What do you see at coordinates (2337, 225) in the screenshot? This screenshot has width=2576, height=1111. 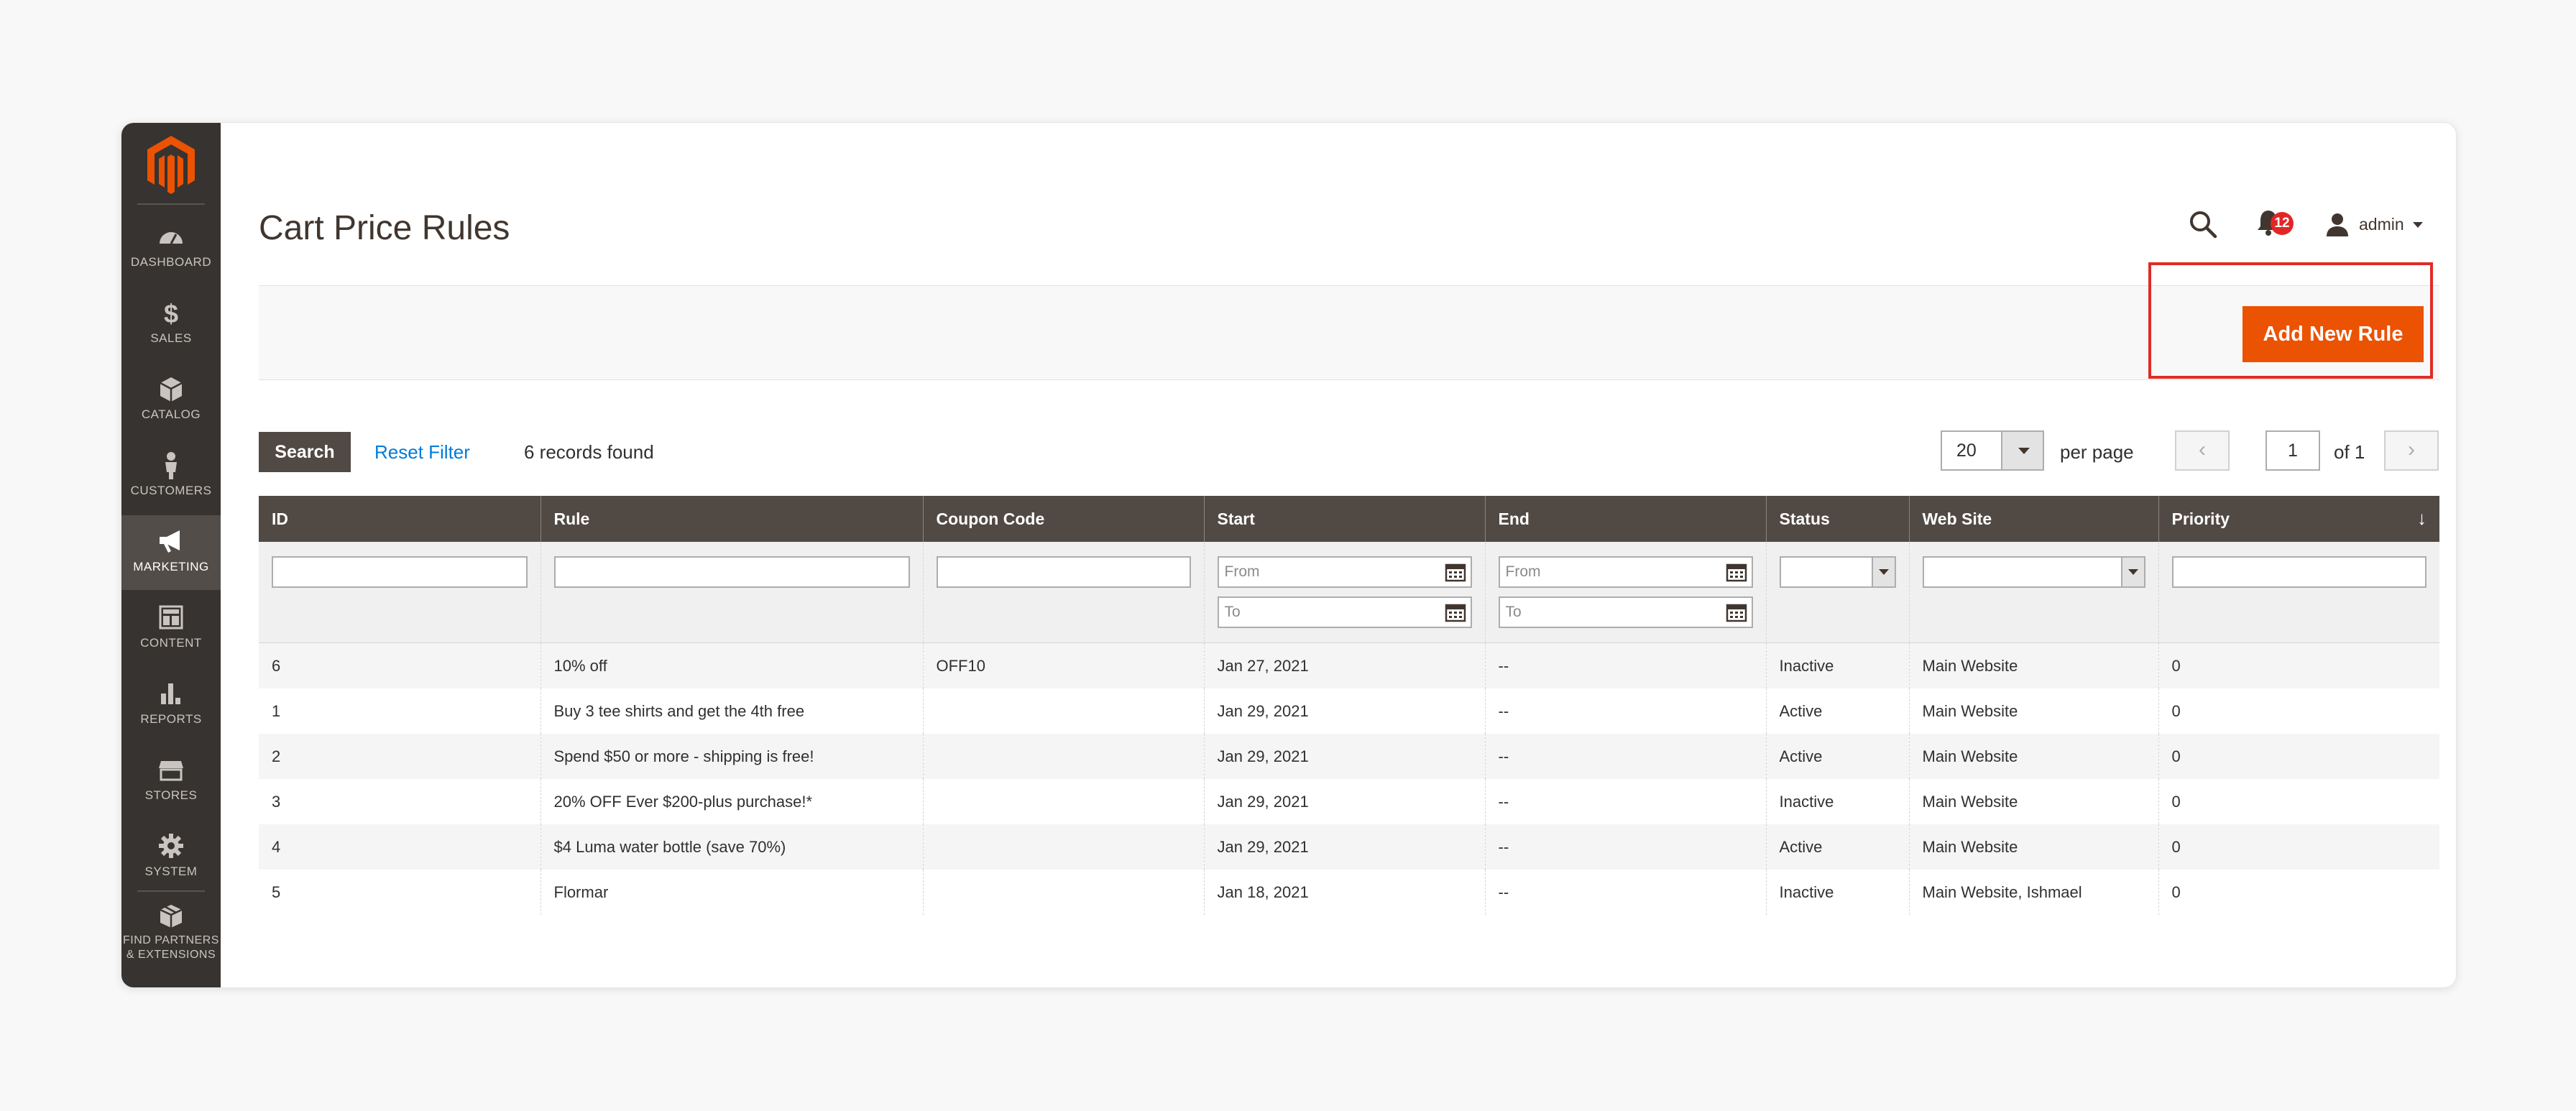 I see `user-icon` at bounding box center [2337, 225].